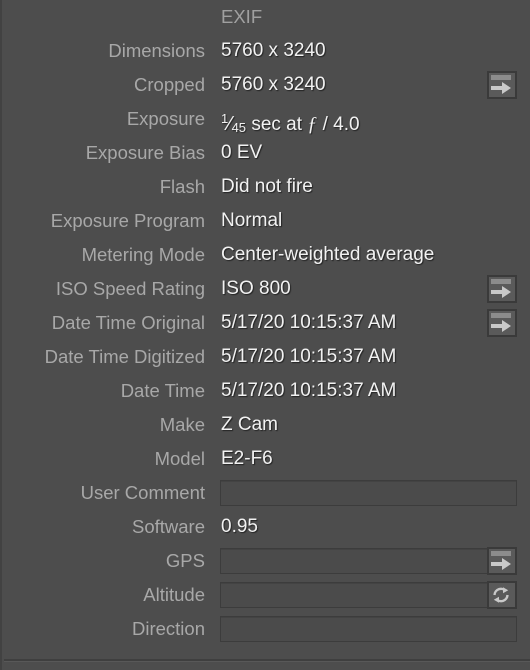  What do you see at coordinates (354, 561) in the screenshot?
I see `gps-input` at bounding box center [354, 561].